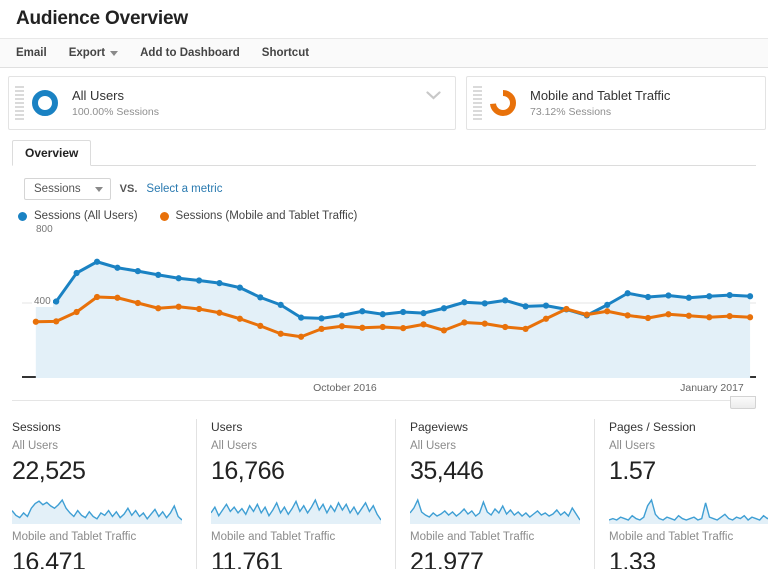  Describe the element at coordinates (115, 111) in the screenshot. I see `segment-percent: 100.00% Sessions` at that location.